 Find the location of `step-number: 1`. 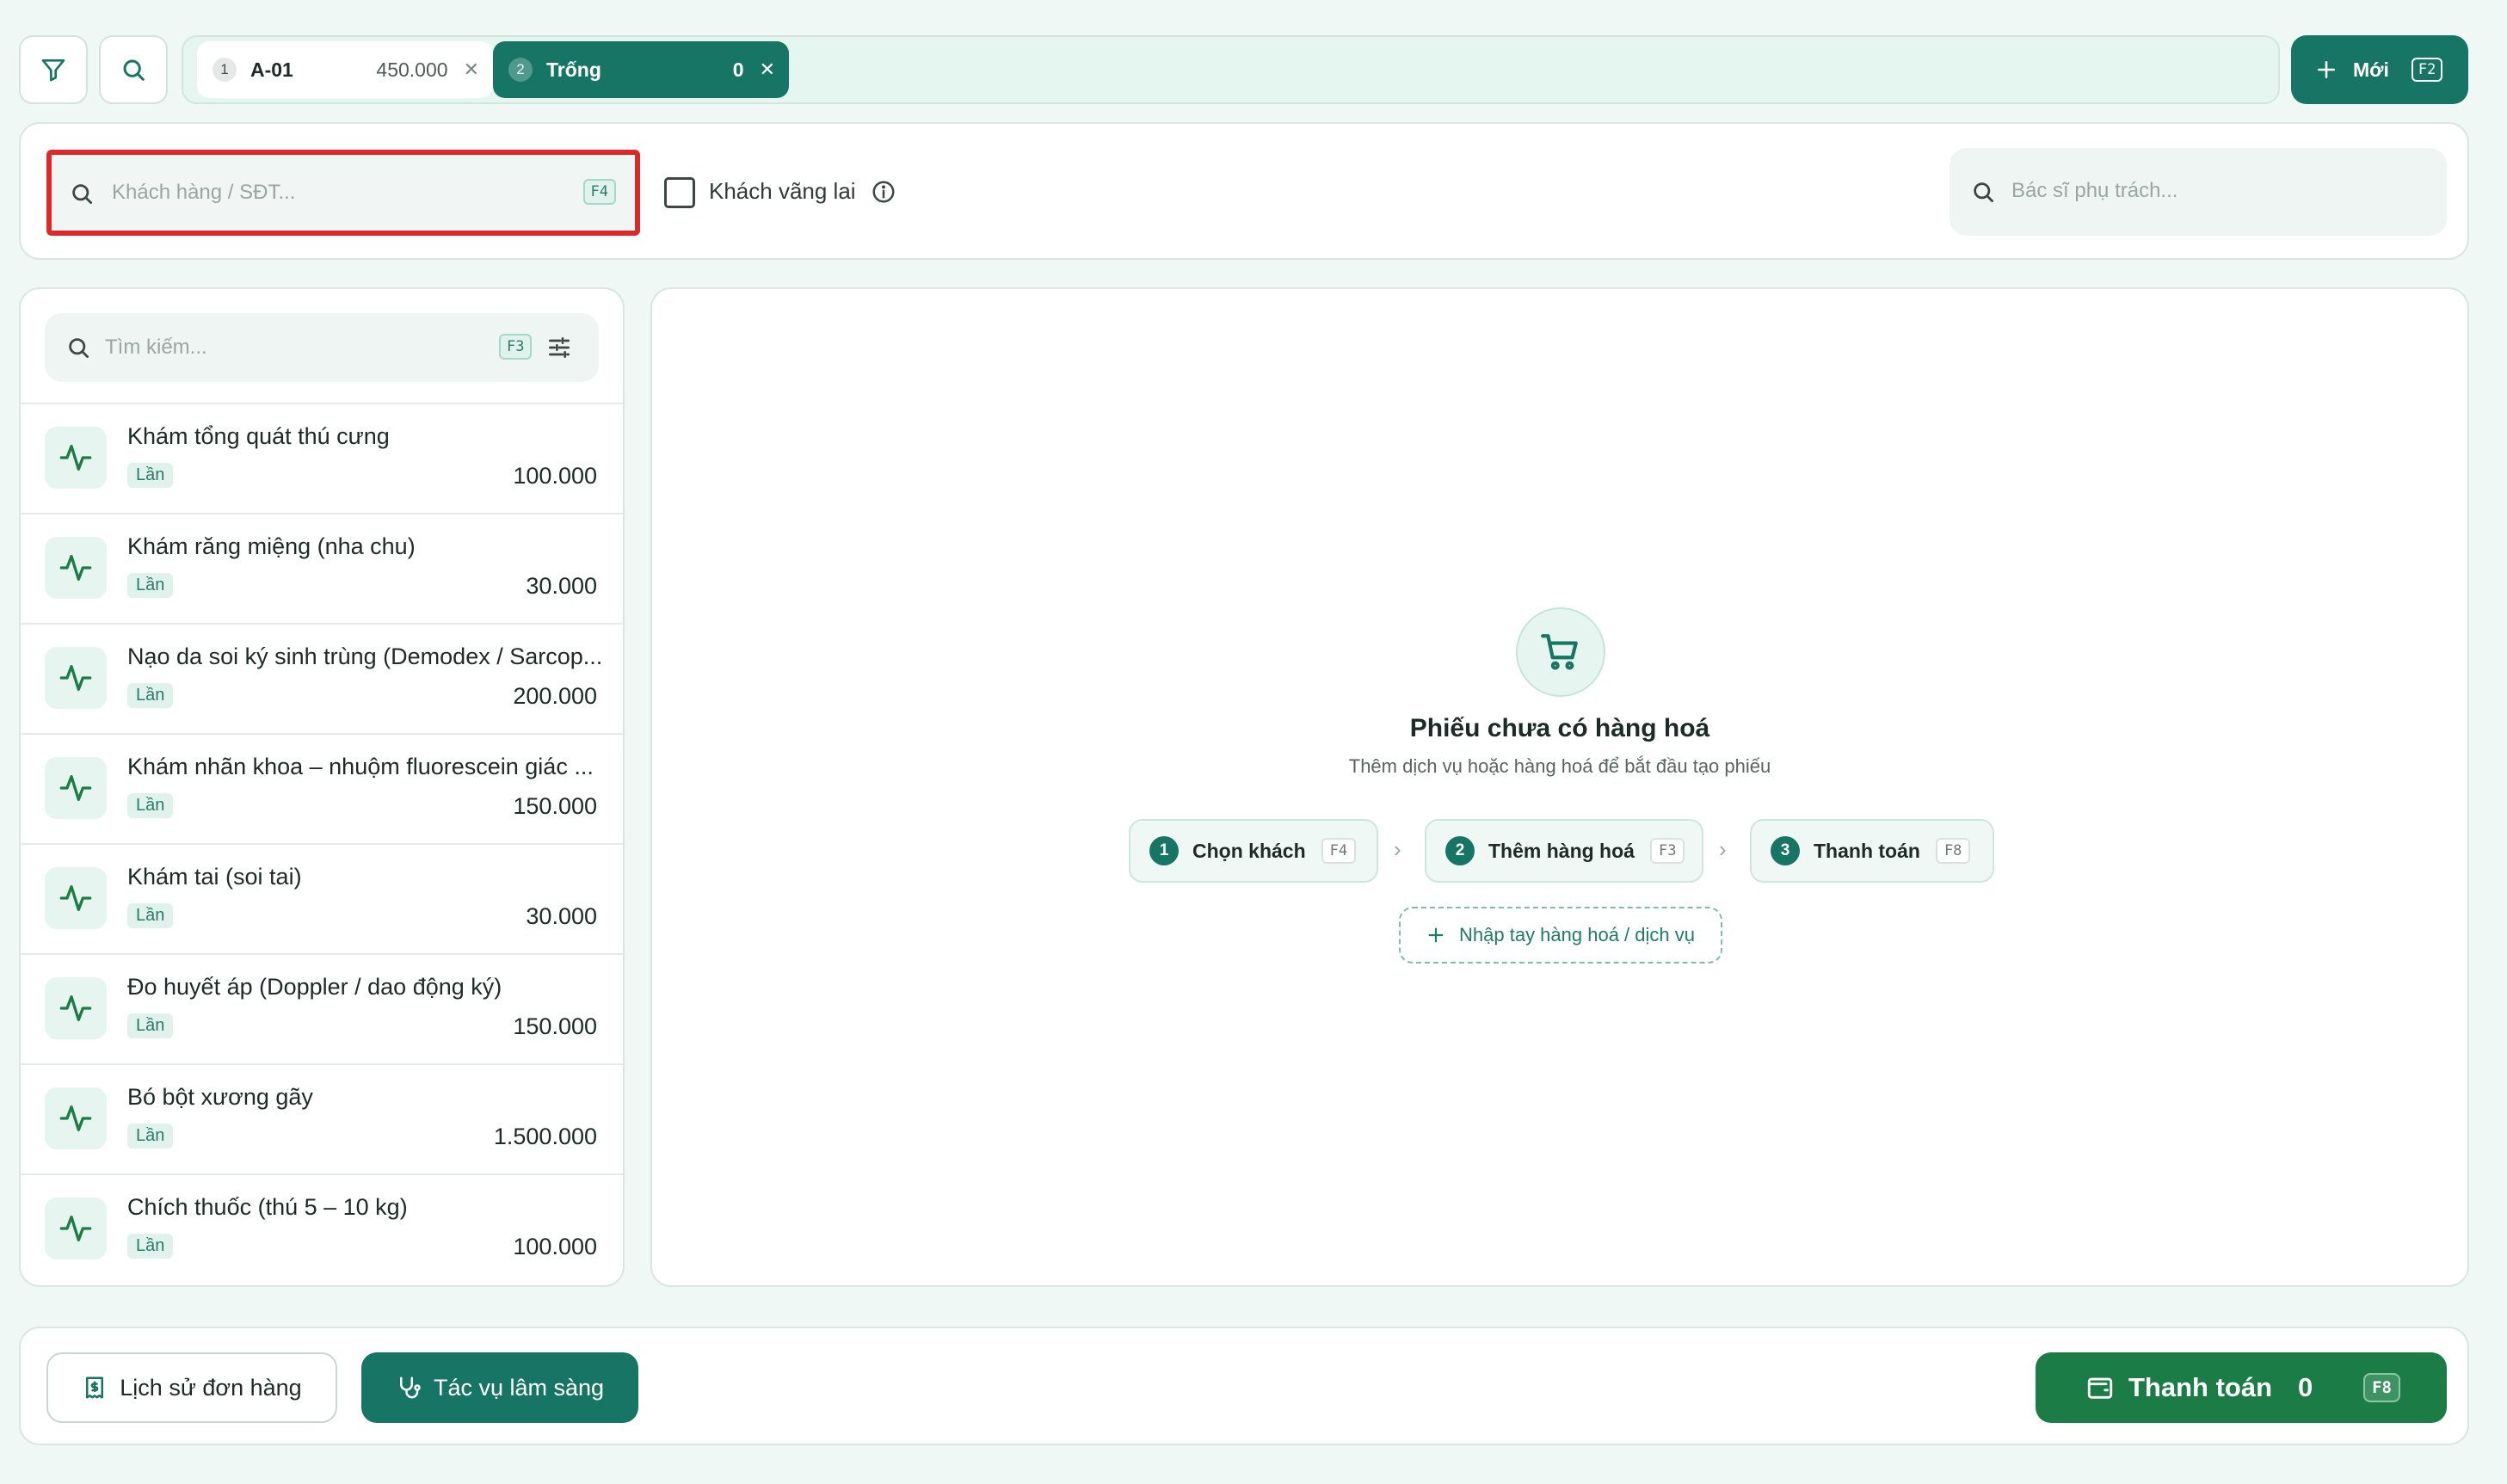

step-number: 1 is located at coordinates (1164, 850).